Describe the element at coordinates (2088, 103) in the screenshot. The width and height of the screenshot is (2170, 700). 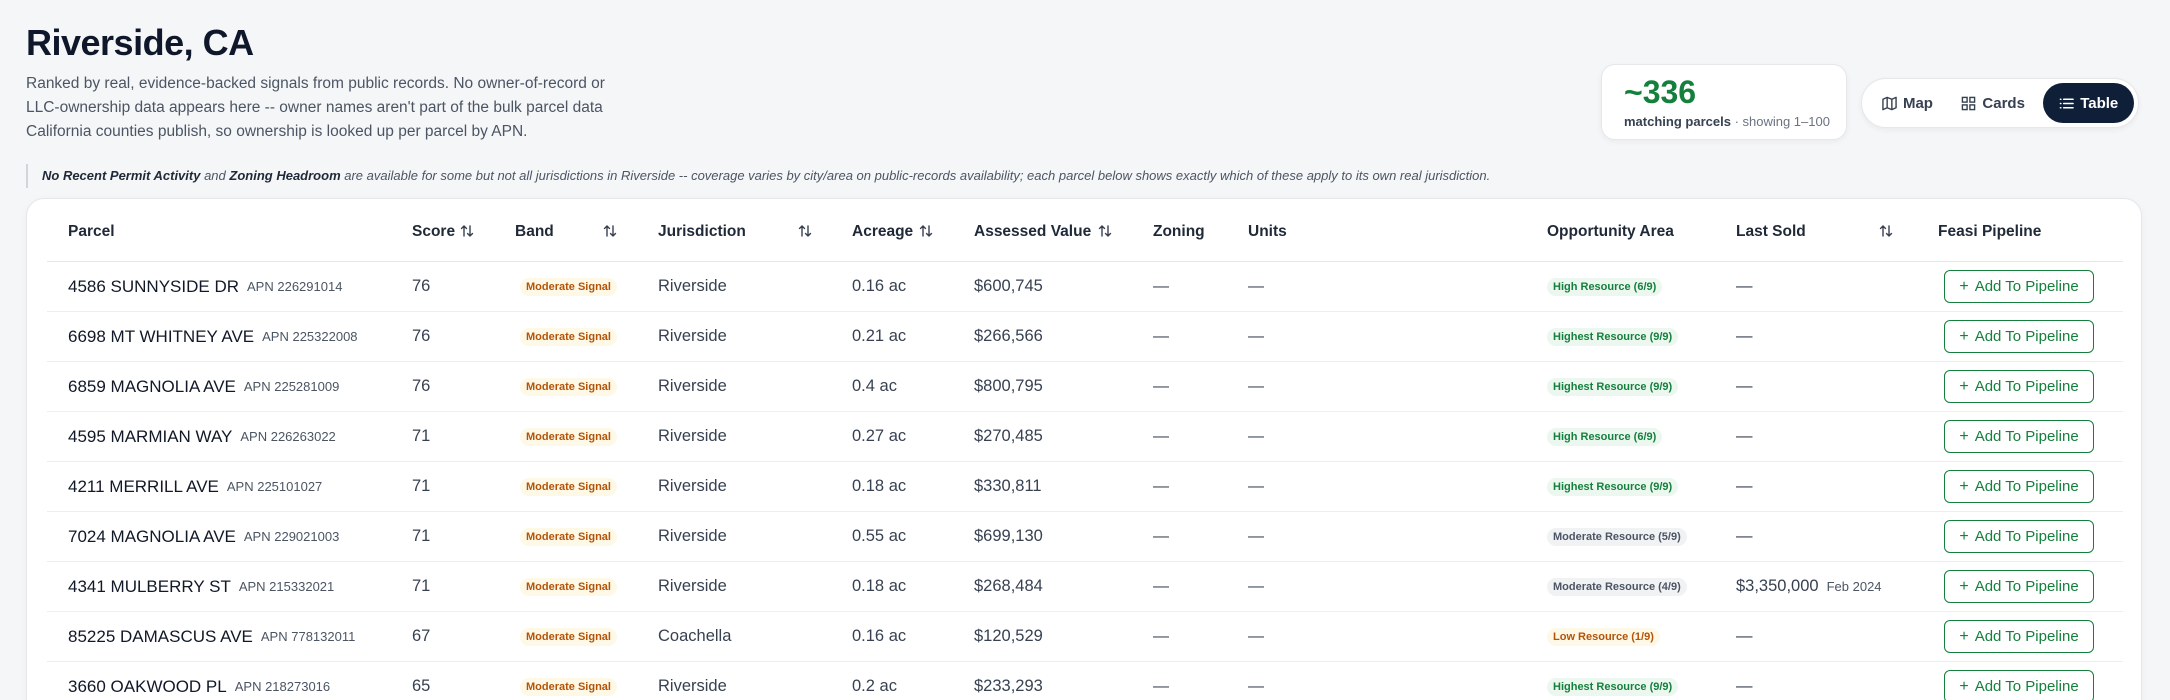
I see `view-table-button: Table` at that location.